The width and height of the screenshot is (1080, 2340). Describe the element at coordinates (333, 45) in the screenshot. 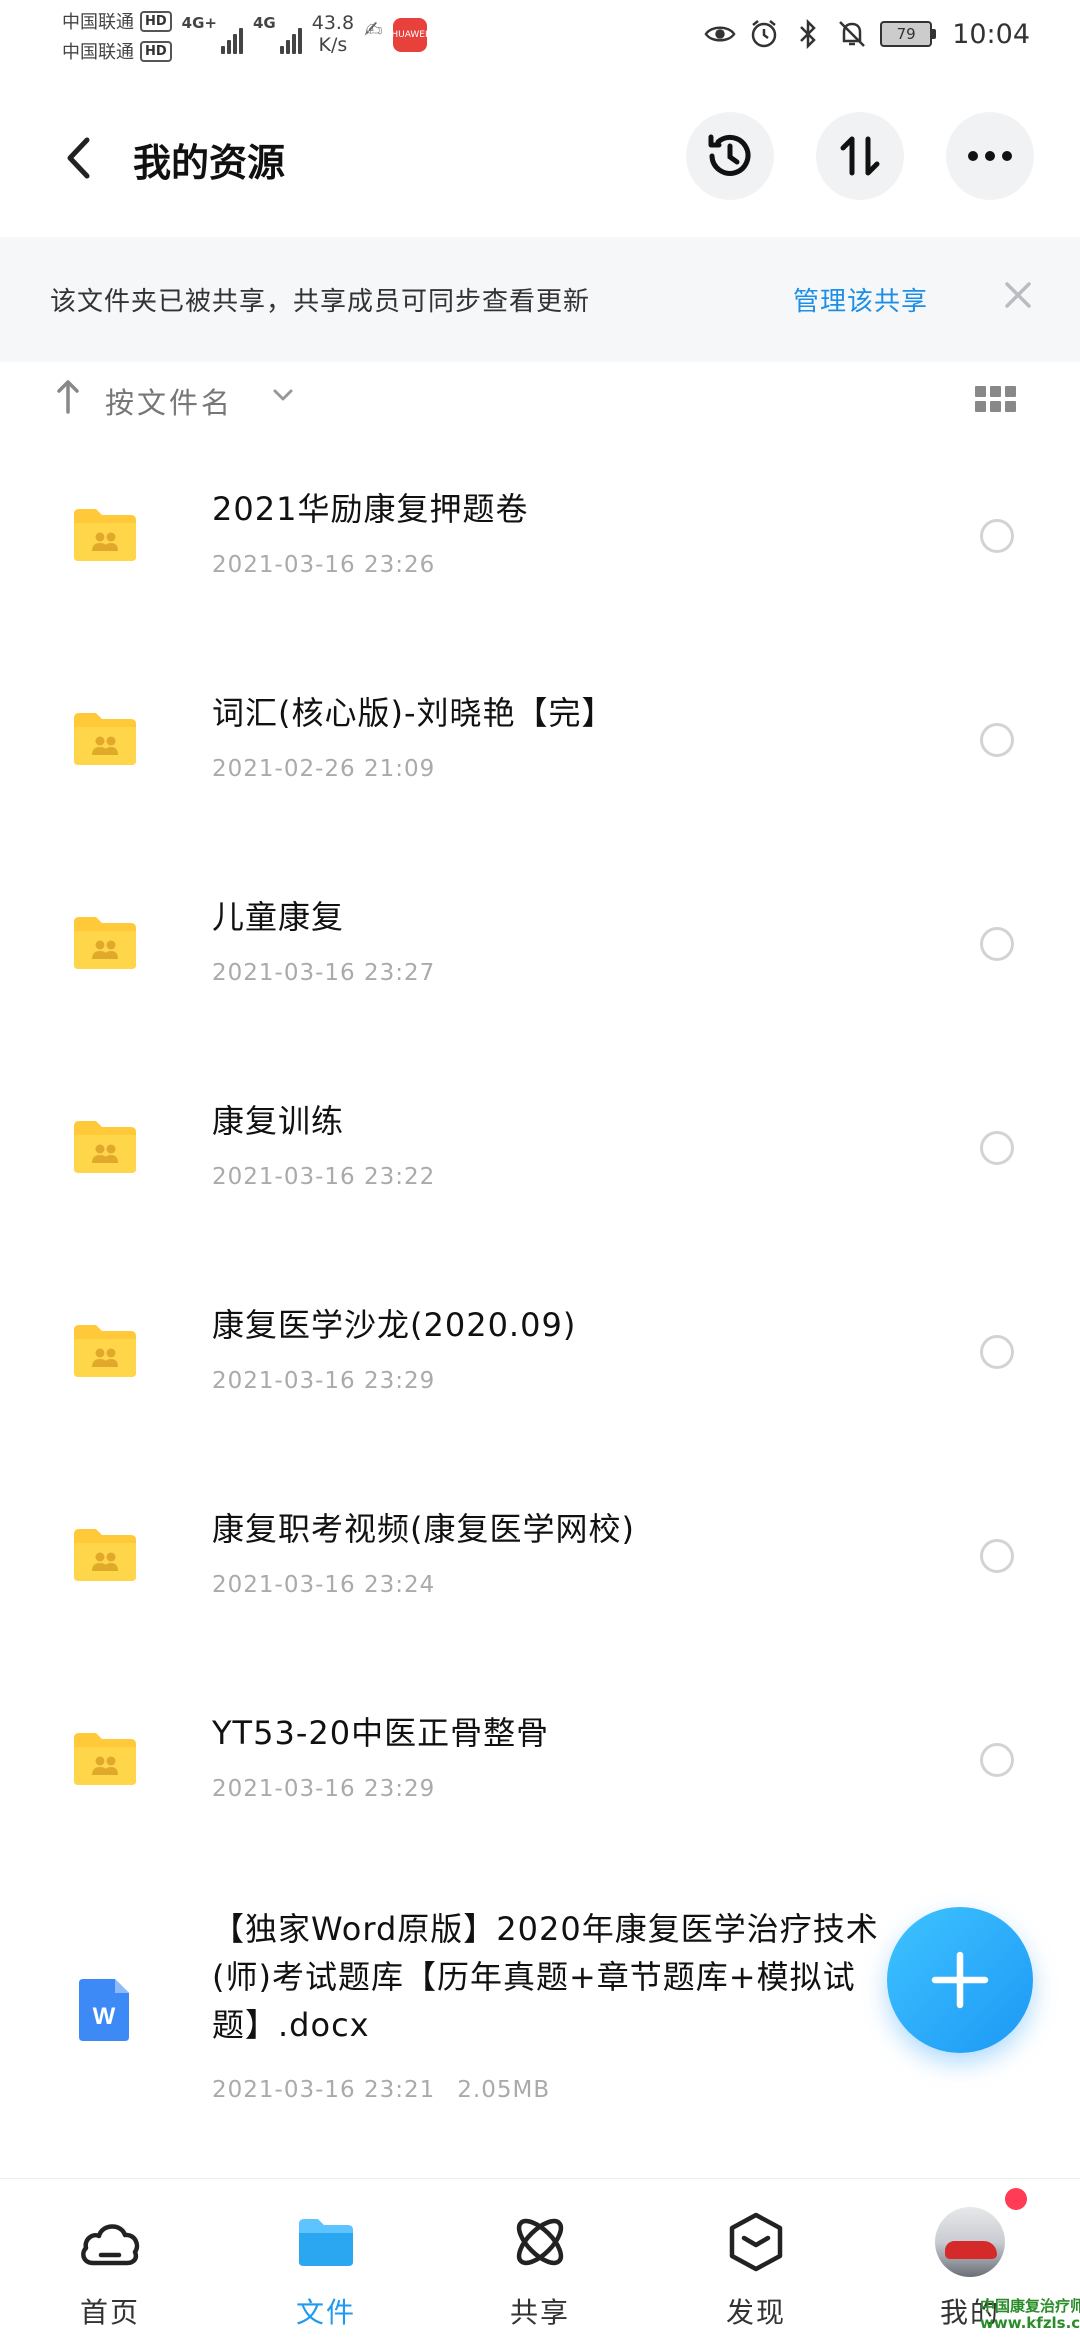

I see `speed-unit: K/s` at that location.